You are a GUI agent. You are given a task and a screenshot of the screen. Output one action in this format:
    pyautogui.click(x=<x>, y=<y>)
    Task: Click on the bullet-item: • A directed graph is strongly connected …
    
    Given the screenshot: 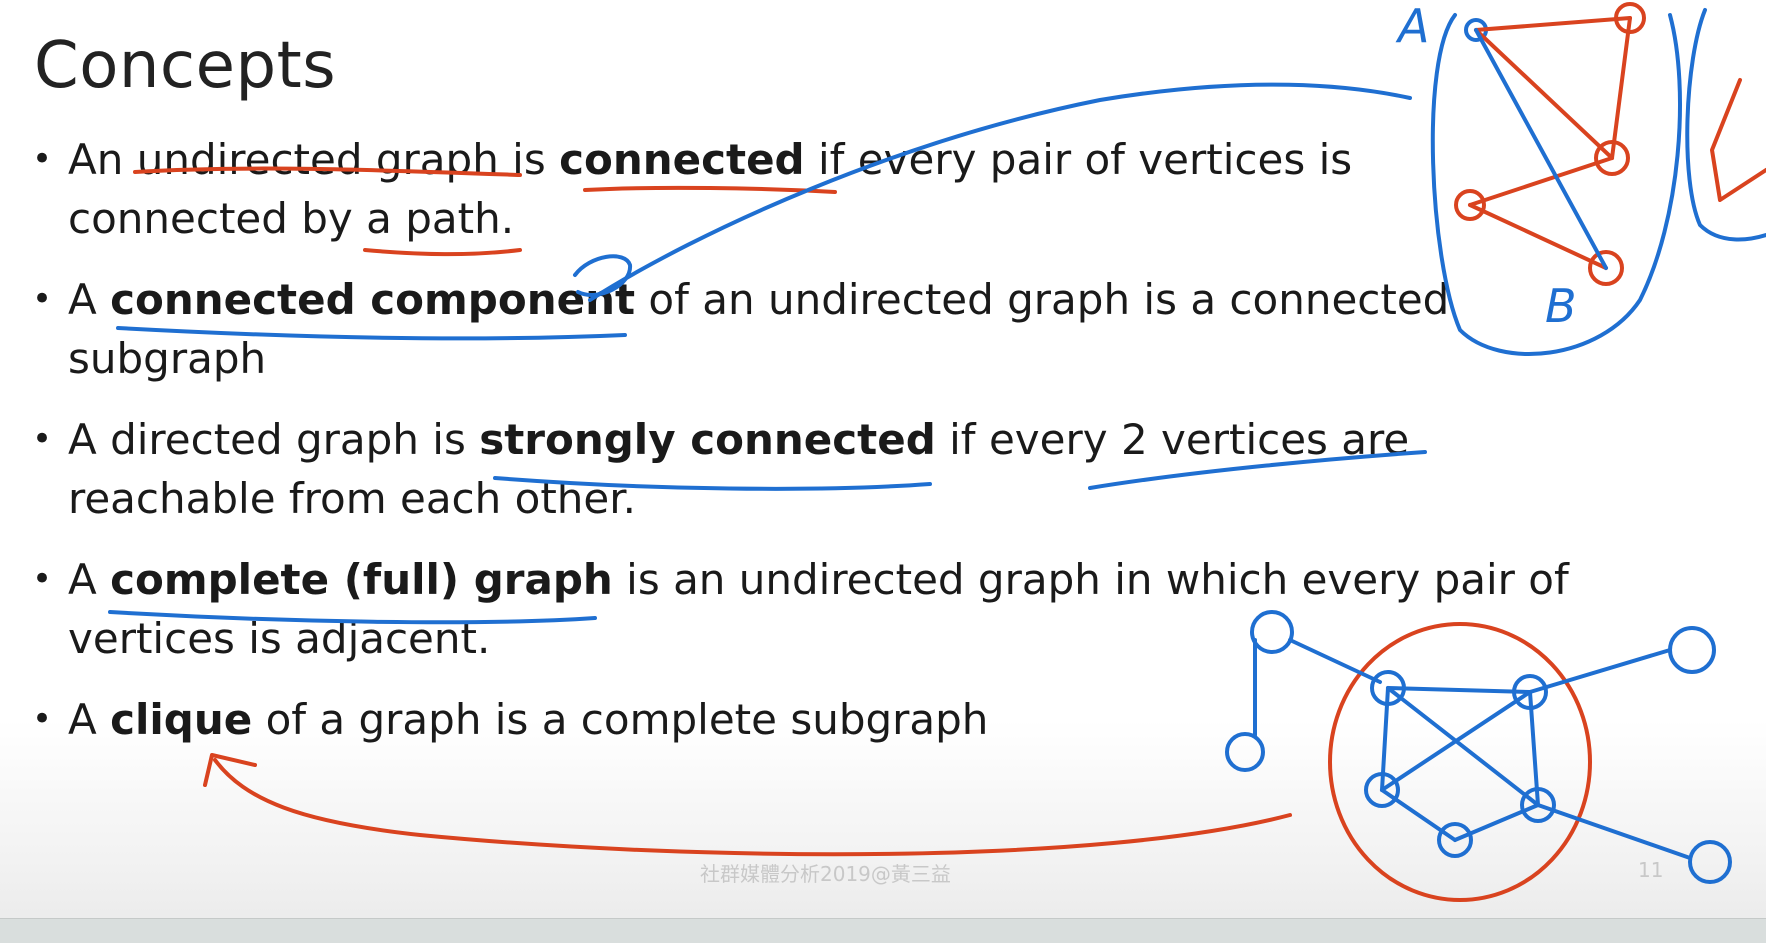 What is the action you would take?
    pyautogui.click(x=779, y=469)
    